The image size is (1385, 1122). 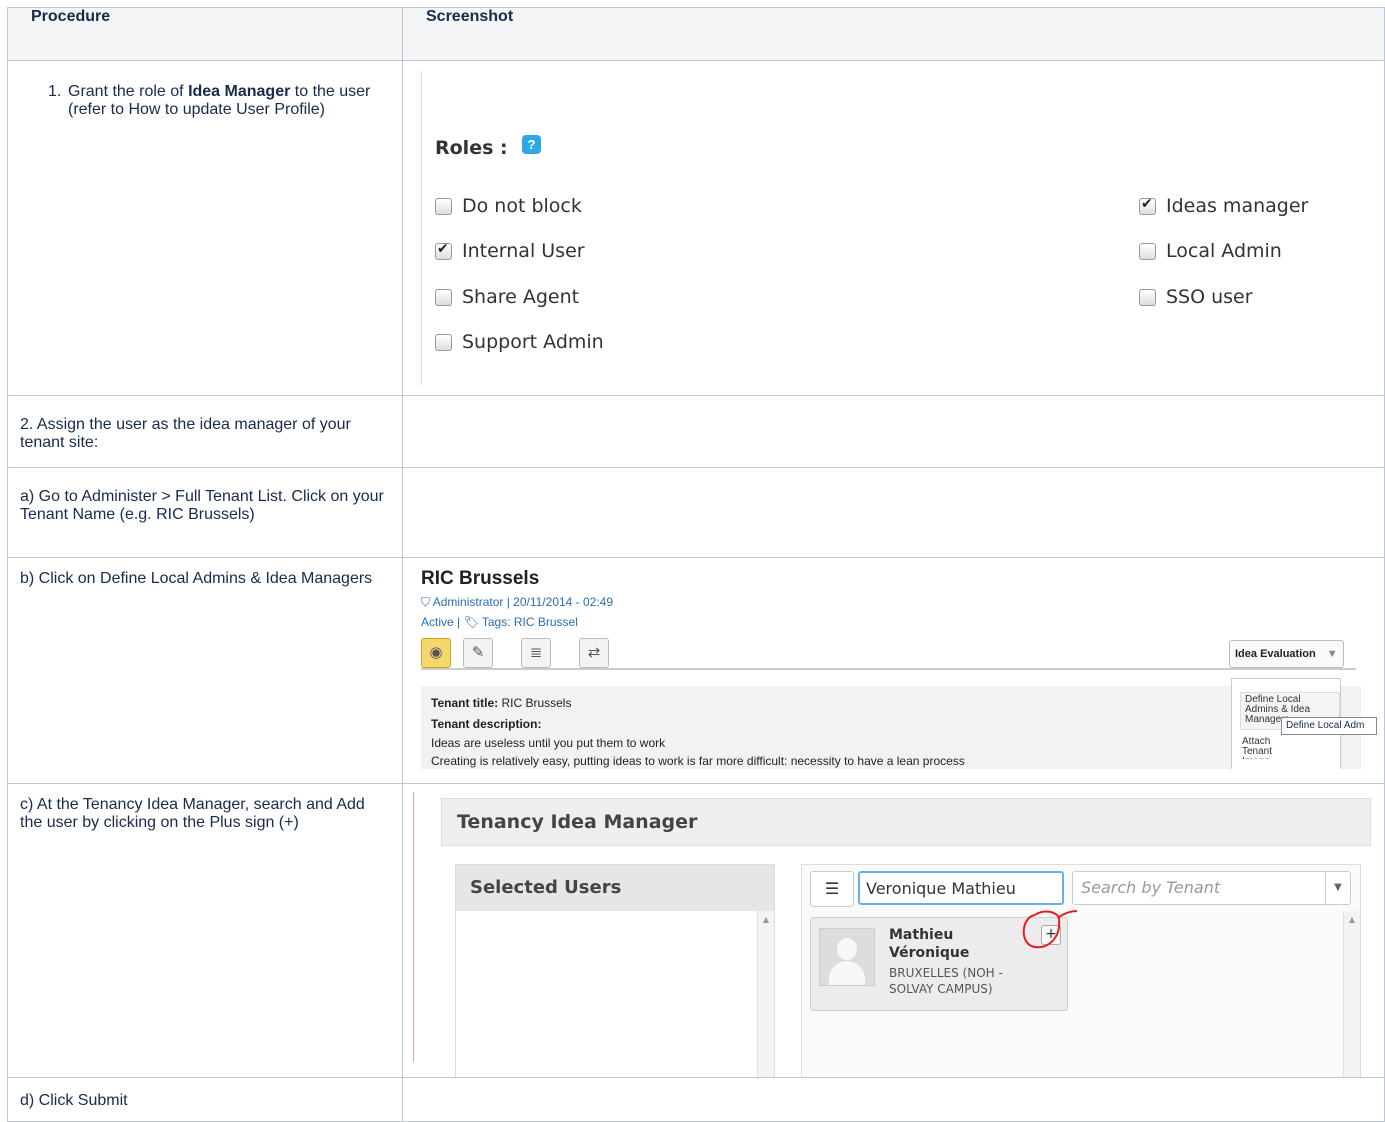 I want to click on user-location: BRUXELLES (NOH - SOLVAY CAMPUS), so click(x=946, y=981).